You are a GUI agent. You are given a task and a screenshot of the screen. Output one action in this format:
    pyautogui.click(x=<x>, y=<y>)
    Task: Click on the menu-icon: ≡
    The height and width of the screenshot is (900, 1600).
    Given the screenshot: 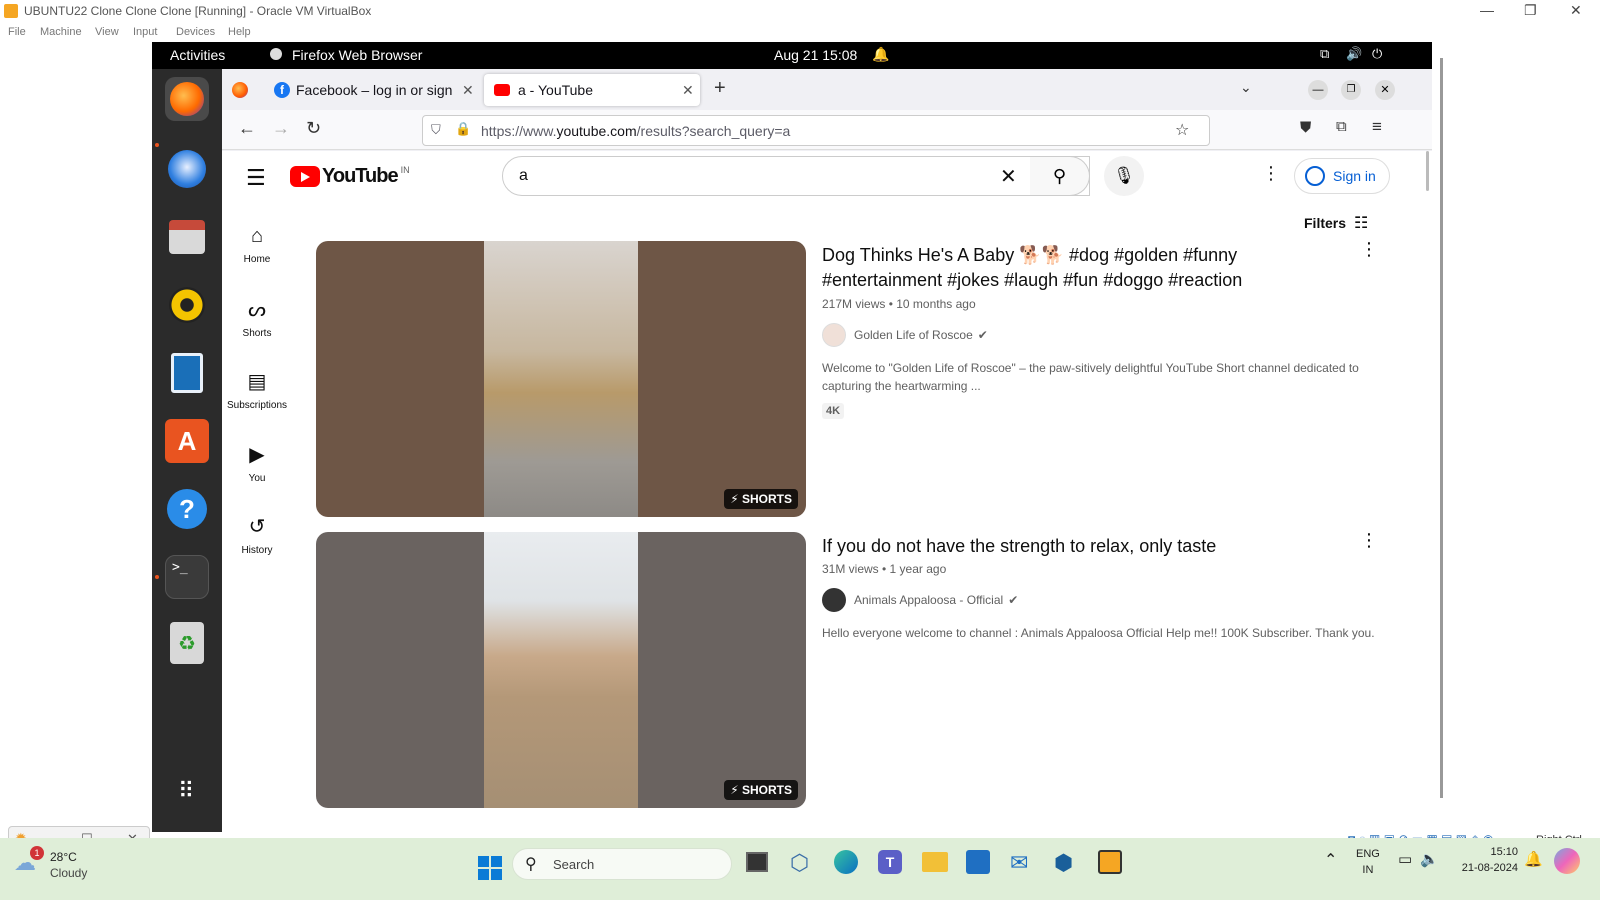 What is the action you would take?
    pyautogui.click(x=1377, y=127)
    